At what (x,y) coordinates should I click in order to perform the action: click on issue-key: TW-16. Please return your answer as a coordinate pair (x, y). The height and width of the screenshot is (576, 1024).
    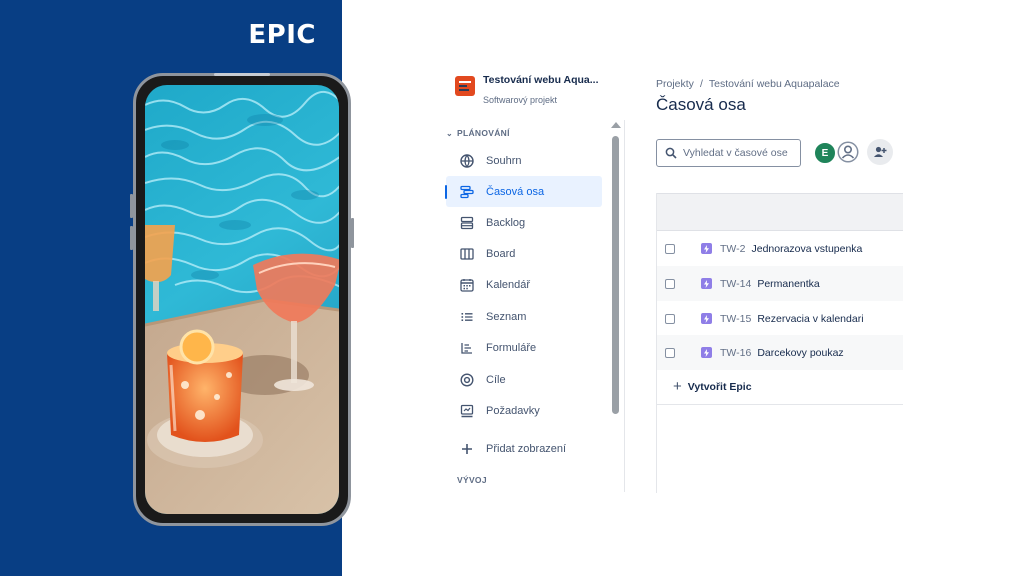
    Looking at the image, I should click on (735, 353).